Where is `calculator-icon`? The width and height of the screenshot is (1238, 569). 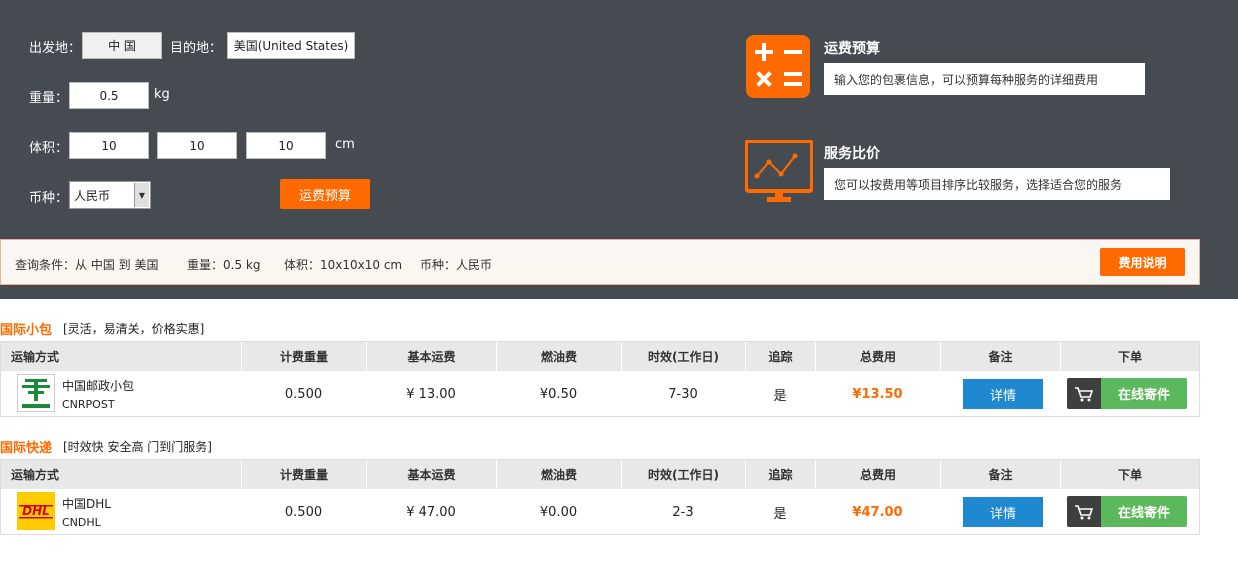 calculator-icon is located at coordinates (778, 66).